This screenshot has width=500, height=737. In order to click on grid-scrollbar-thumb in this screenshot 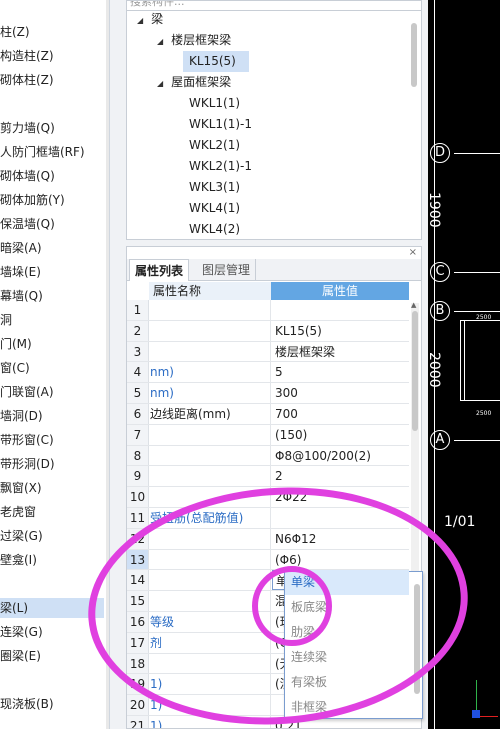, I will do `click(415, 371)`.